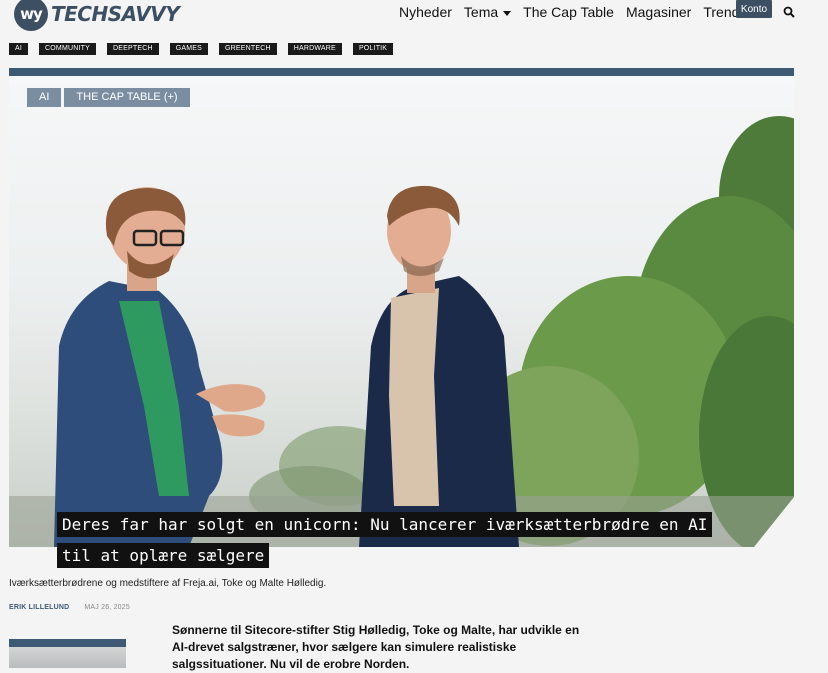  Describe the element at coordinates (373, 49) in the screenshot. I see `tag-politik: POLITIK` at that location.